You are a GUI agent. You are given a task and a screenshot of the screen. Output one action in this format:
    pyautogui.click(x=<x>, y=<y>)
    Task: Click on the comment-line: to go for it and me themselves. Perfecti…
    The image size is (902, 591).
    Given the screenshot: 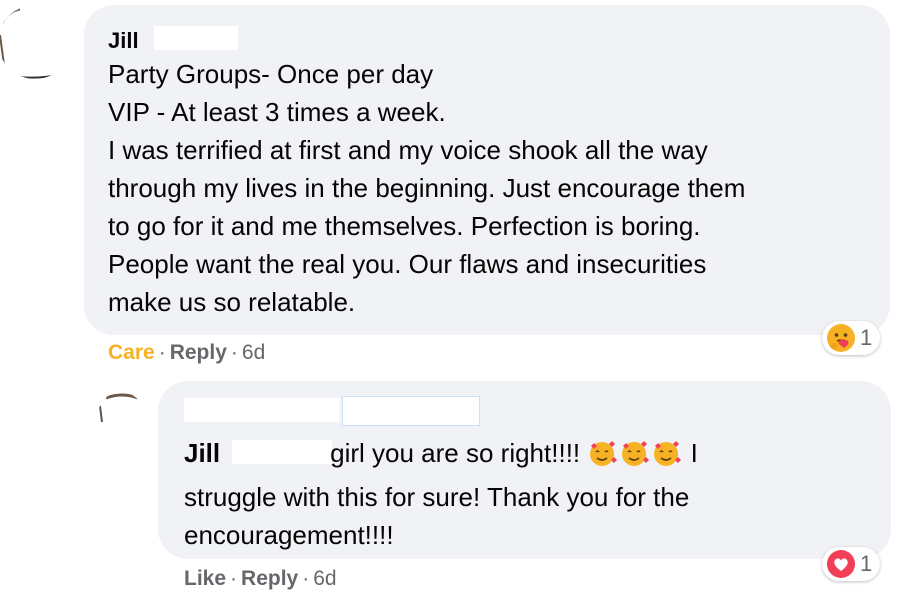 What is the action you would take?
    pyautogui.click(x=404, y=226)
    